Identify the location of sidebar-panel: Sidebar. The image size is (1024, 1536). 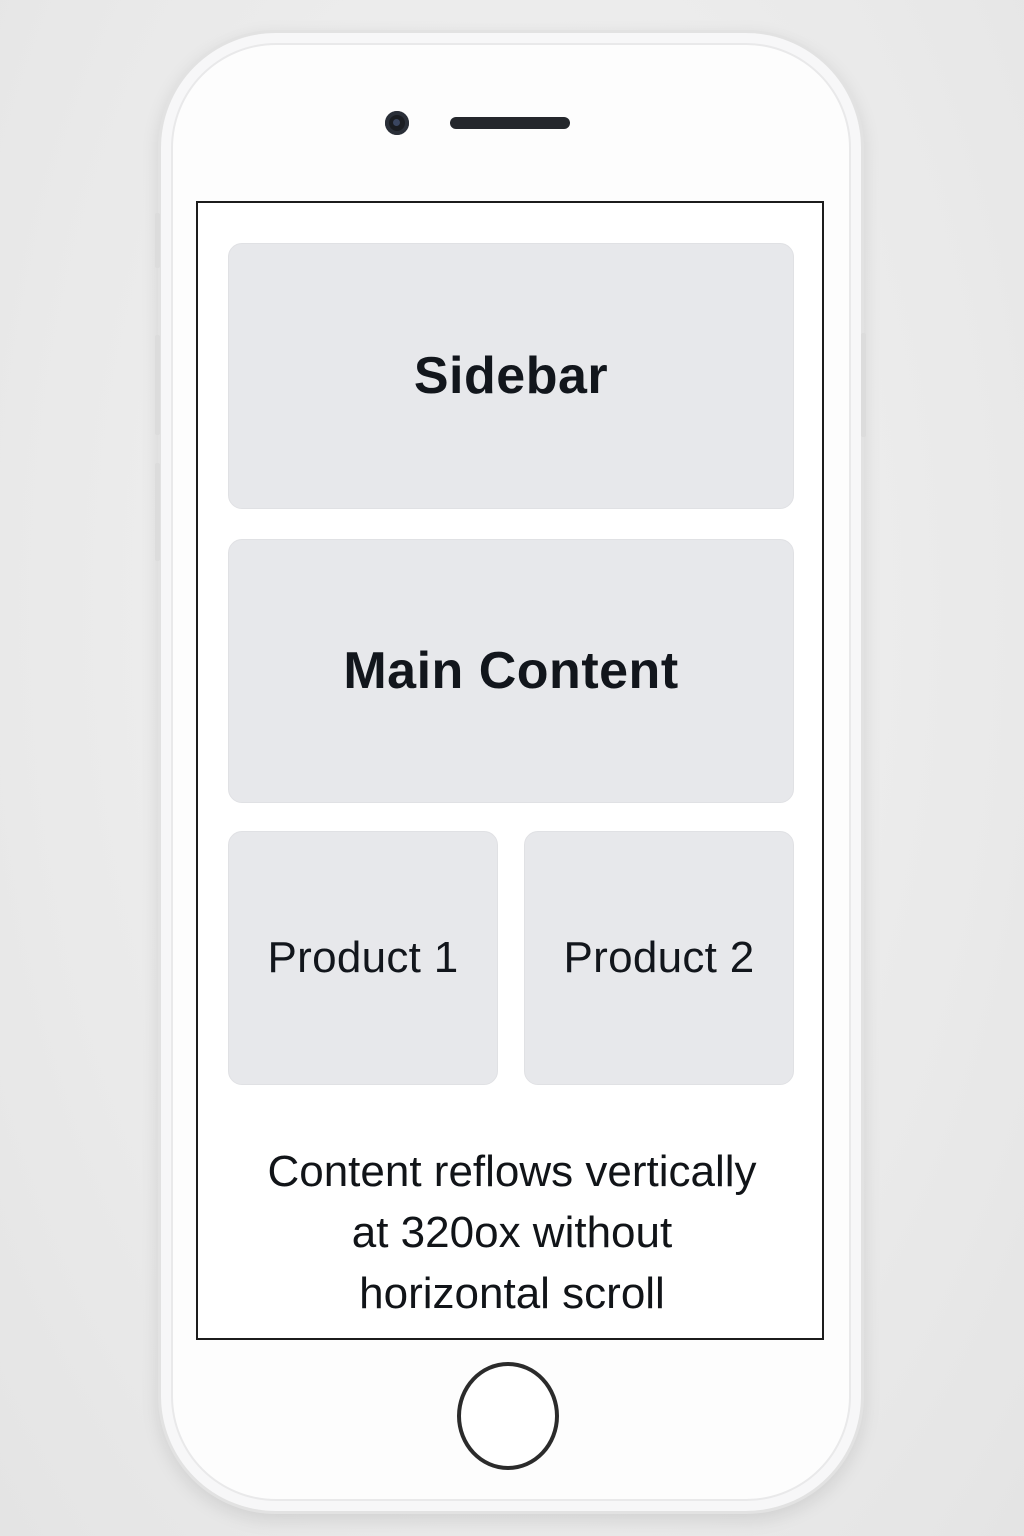
(511, 376).